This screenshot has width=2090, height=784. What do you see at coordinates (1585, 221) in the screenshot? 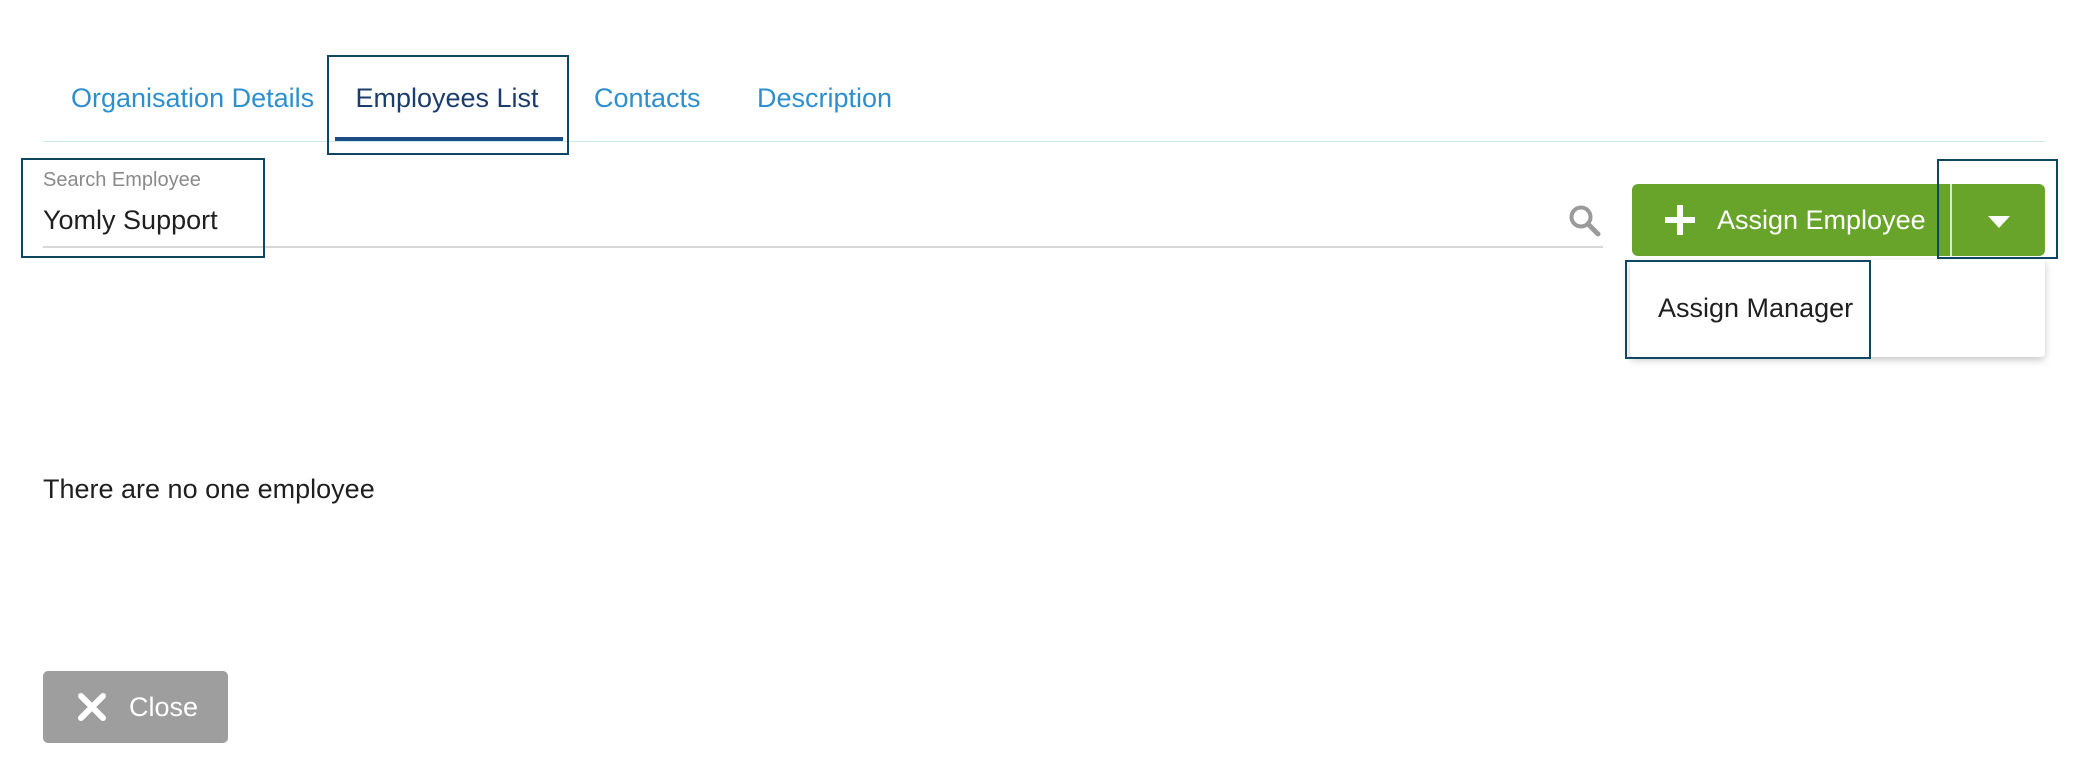
I see `search-icon` at bounding box center [1585, 221].